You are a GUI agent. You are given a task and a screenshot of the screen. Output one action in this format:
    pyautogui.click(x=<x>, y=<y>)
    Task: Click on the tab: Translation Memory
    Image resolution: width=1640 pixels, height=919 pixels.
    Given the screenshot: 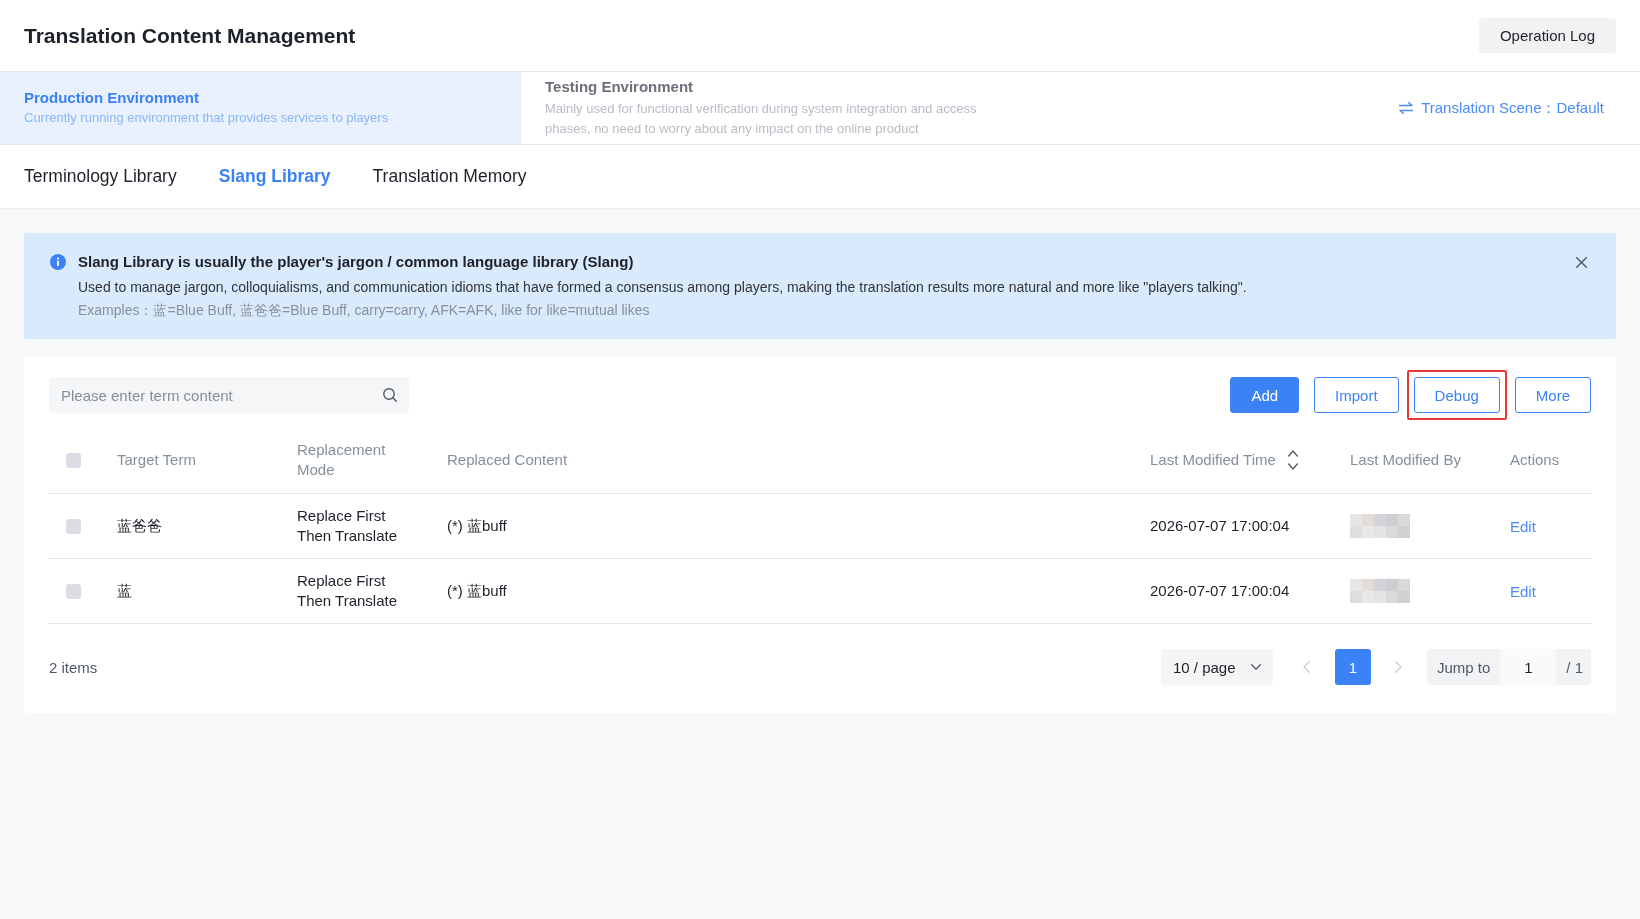 What is the action you would take?
    pyautogui.click(x=449, y=176)
    